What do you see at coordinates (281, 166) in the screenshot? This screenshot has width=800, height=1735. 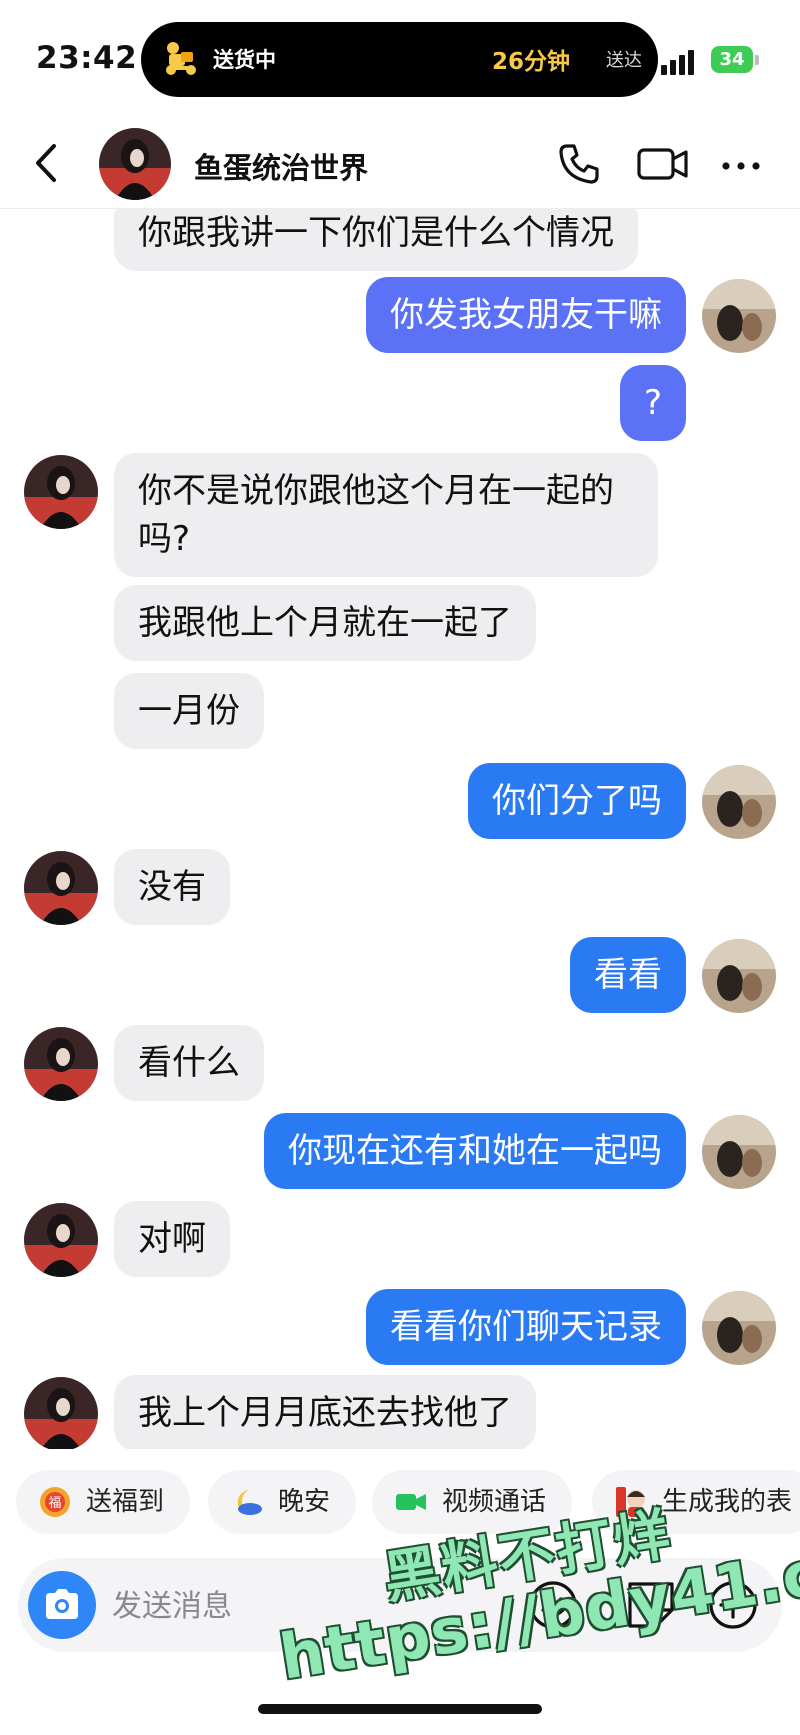 I see `contact-name: 鱼蛋统治世界` at bounding box center [281, 166].